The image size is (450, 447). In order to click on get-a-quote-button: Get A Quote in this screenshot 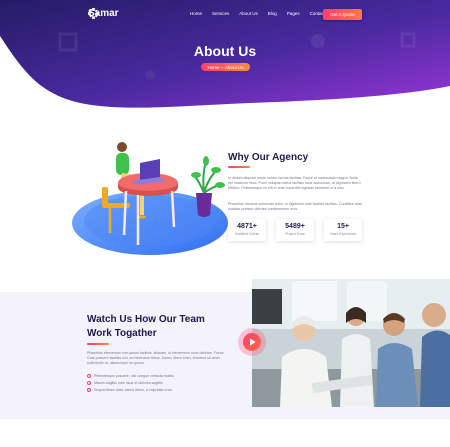, I will do `click(342, 14)`.